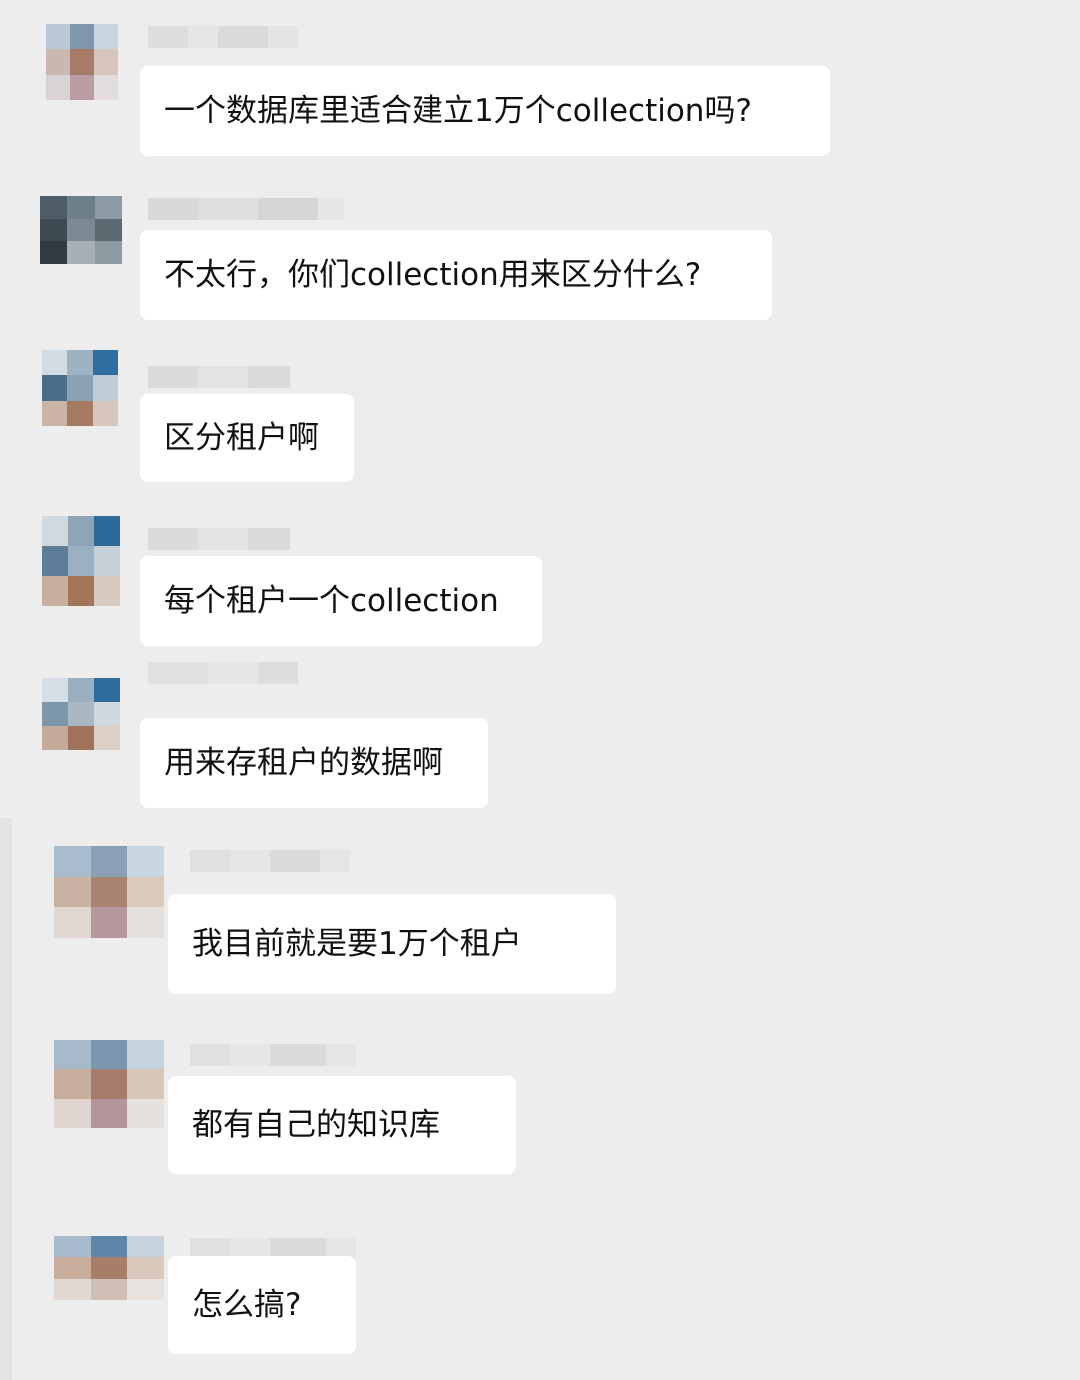  I want to click on message-bubble: 我目前就是要1万个租户, so click(392, 944).